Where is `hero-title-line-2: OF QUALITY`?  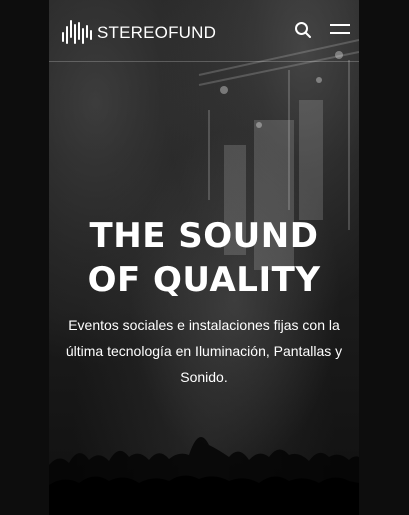
hero-title-line-2: OF QUALITY is located at coordinates (204, 280).